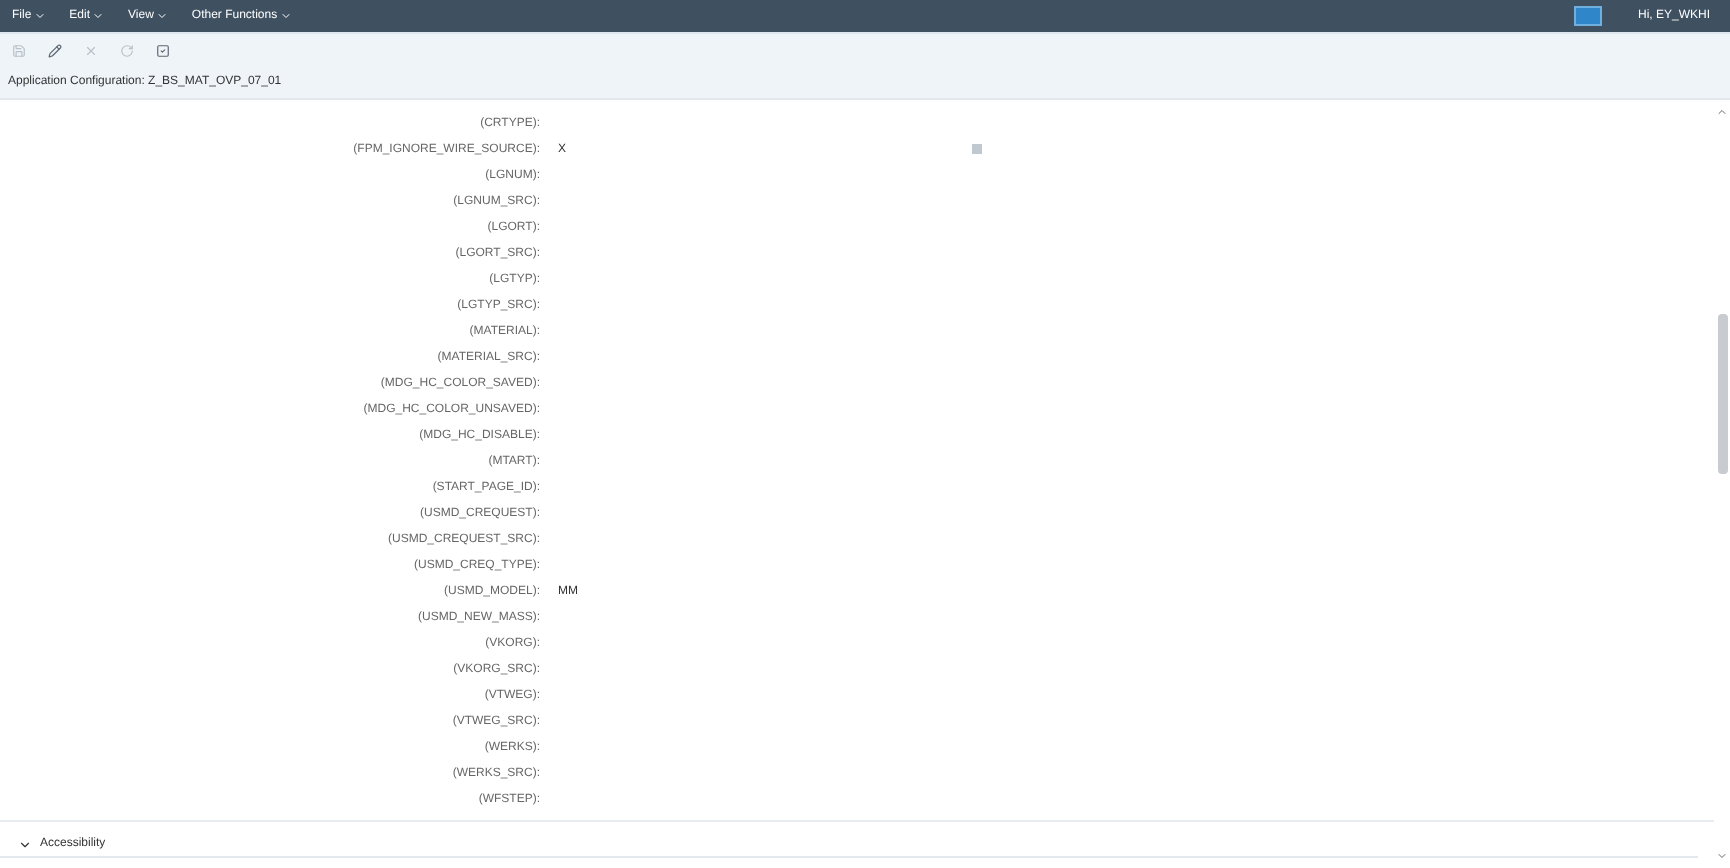 The image size is (1730, 868). I want to click on edit-button, so click(55, 50).